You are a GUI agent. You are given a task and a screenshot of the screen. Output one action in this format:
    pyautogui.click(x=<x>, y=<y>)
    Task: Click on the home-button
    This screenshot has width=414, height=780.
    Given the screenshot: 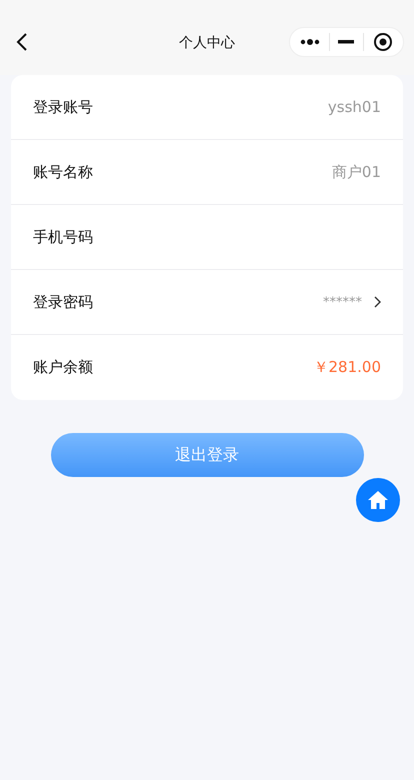 What is the action you would take?
    pyautogui.click(x=378, y=500)
    